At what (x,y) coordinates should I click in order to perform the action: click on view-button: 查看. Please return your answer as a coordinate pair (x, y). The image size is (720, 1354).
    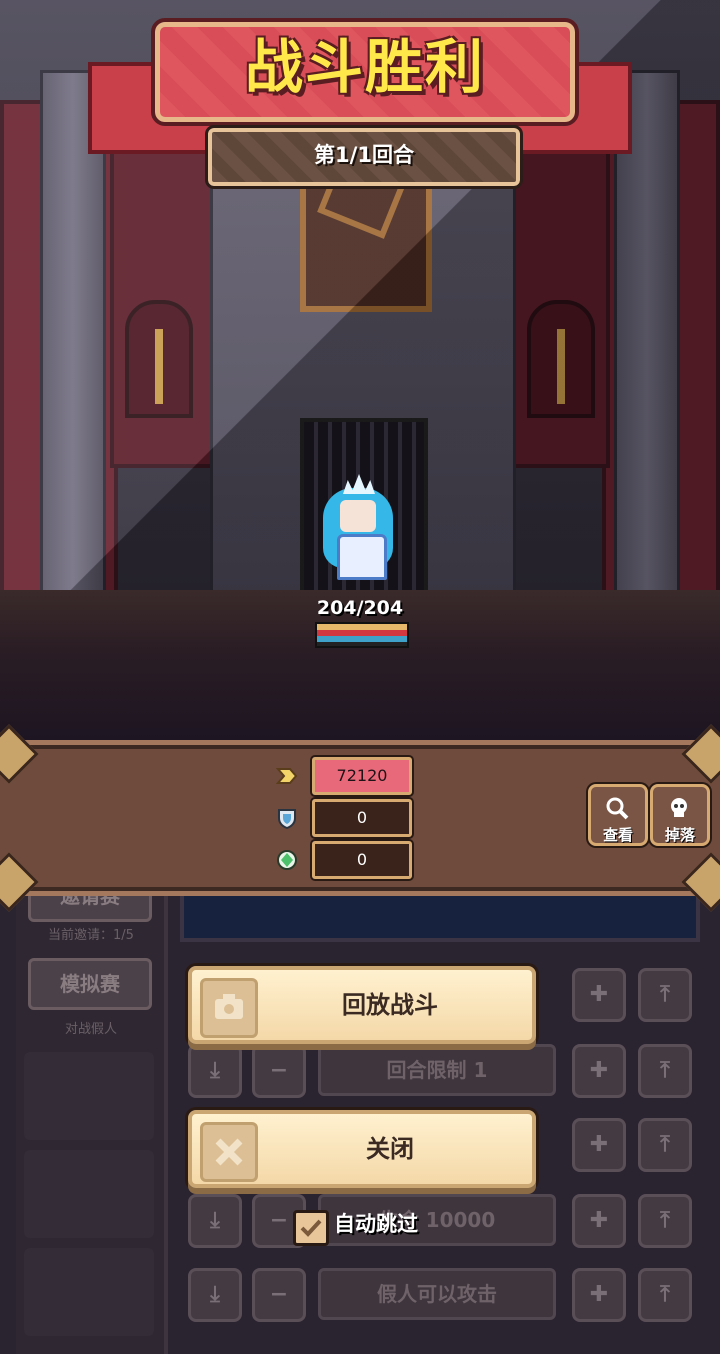
    Looking at the image, I should click on (618, 815).